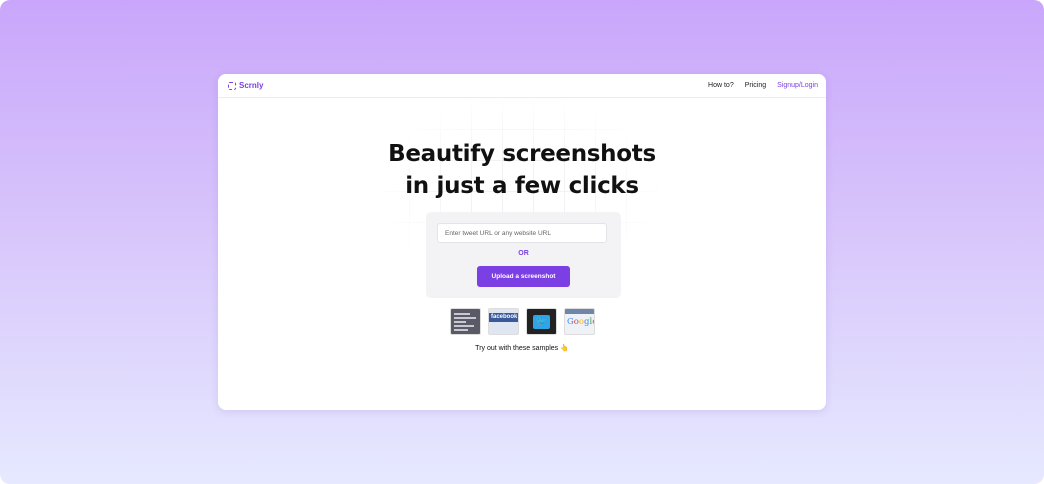  I want to click on hero-title-line-2: in just a few clicks, so click(522, 186).